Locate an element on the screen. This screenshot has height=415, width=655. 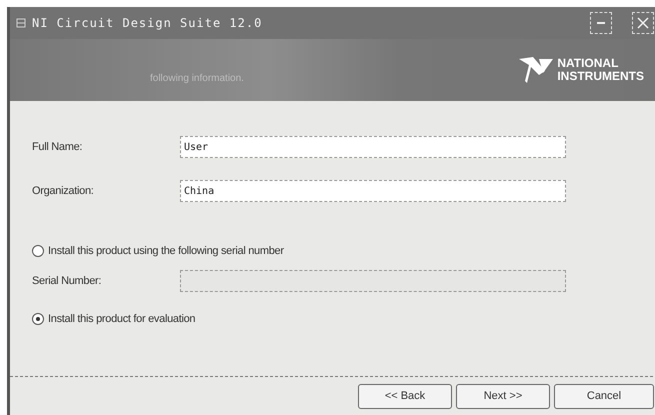
logo-text: NATIONAL is located at coordinates (588, 63).